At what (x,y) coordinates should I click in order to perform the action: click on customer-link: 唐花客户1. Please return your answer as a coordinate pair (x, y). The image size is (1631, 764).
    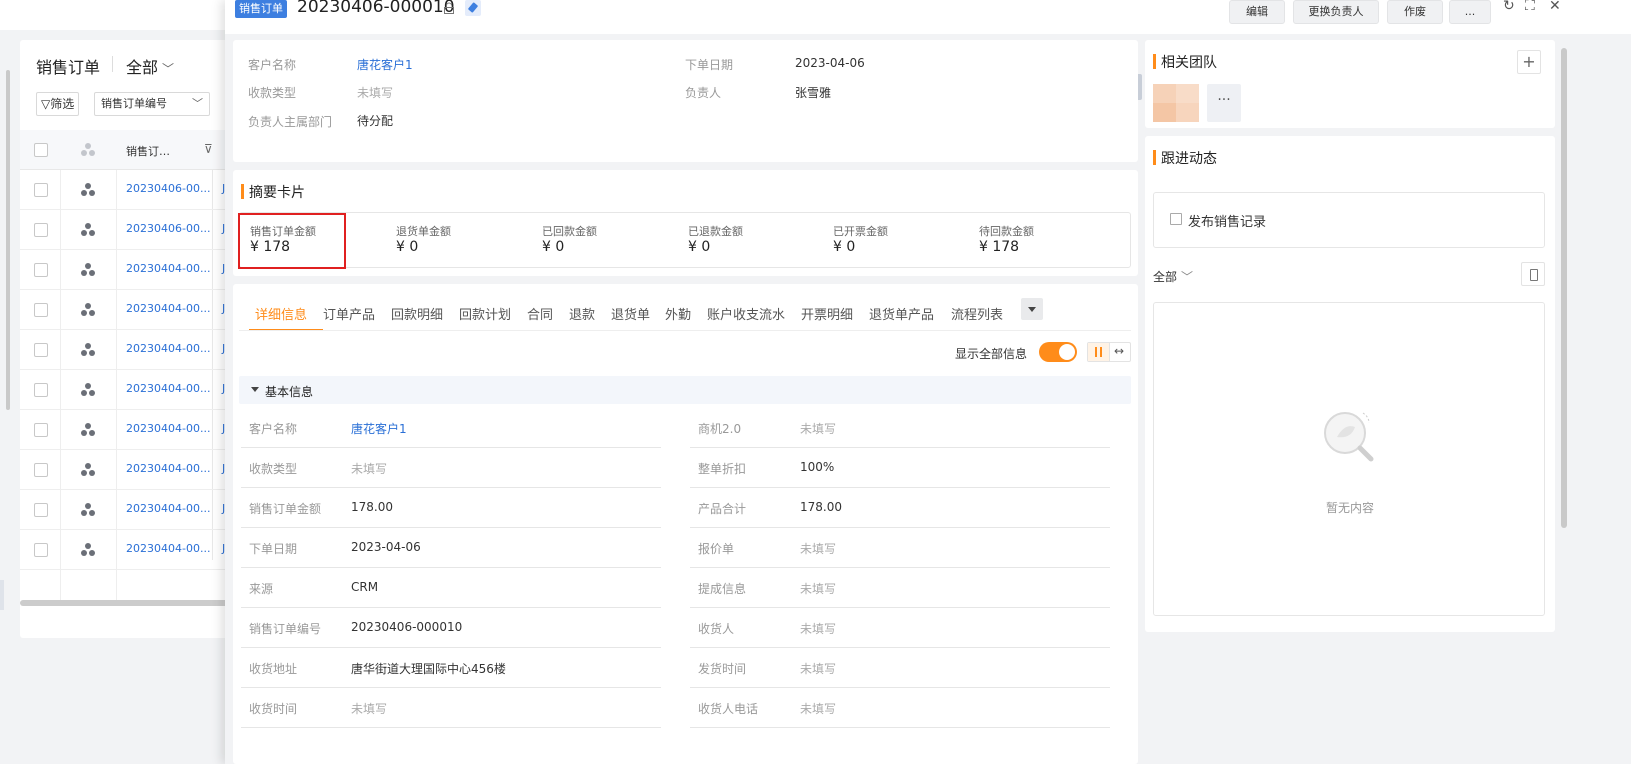
    Looking at the image, I should click on (385, 64).